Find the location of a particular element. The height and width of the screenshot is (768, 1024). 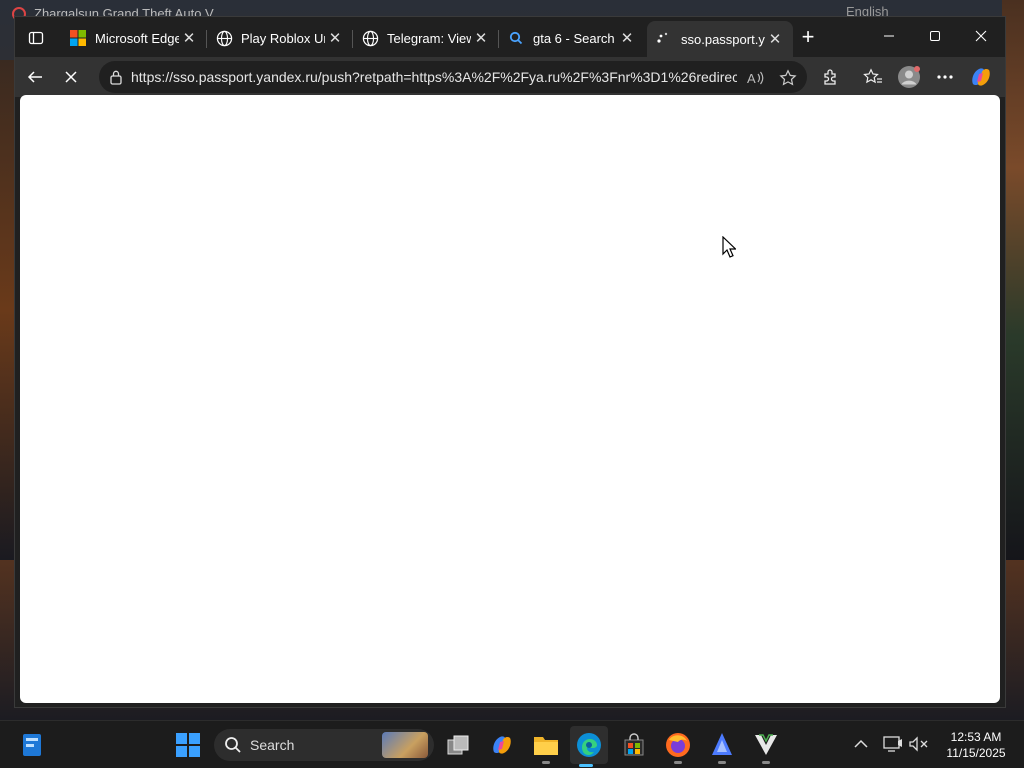

widgets-button is located at coordinates (32, 745).